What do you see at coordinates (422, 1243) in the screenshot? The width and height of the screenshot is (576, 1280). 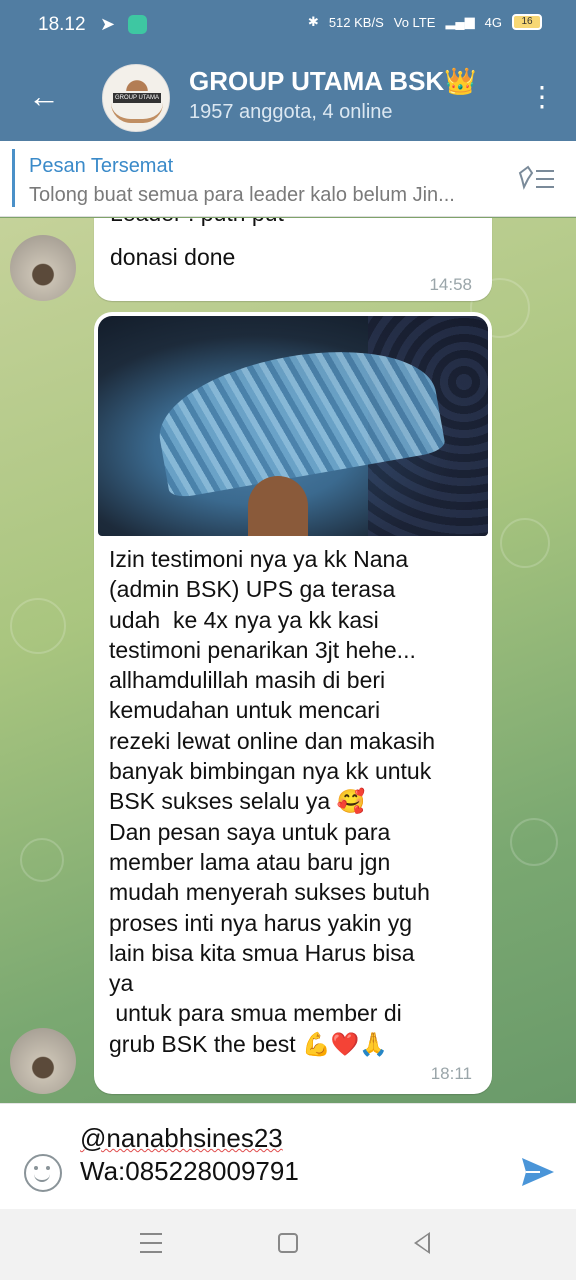 I see `back-triangle-icon` at bounding box center [422, 1243].